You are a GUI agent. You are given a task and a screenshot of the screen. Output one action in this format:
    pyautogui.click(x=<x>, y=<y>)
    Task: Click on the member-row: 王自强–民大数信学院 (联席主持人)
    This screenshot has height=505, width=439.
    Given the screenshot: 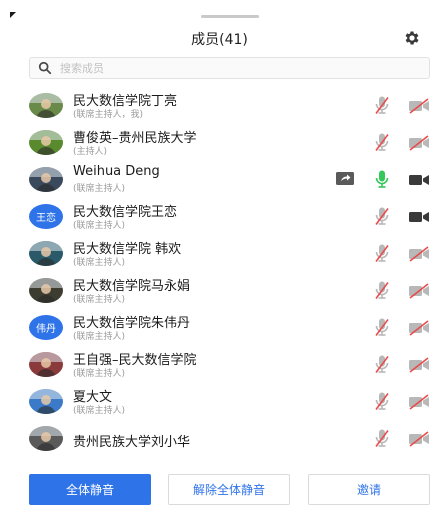 What is the action you would take?
    pyautogui.click(x=219, y=364)
    